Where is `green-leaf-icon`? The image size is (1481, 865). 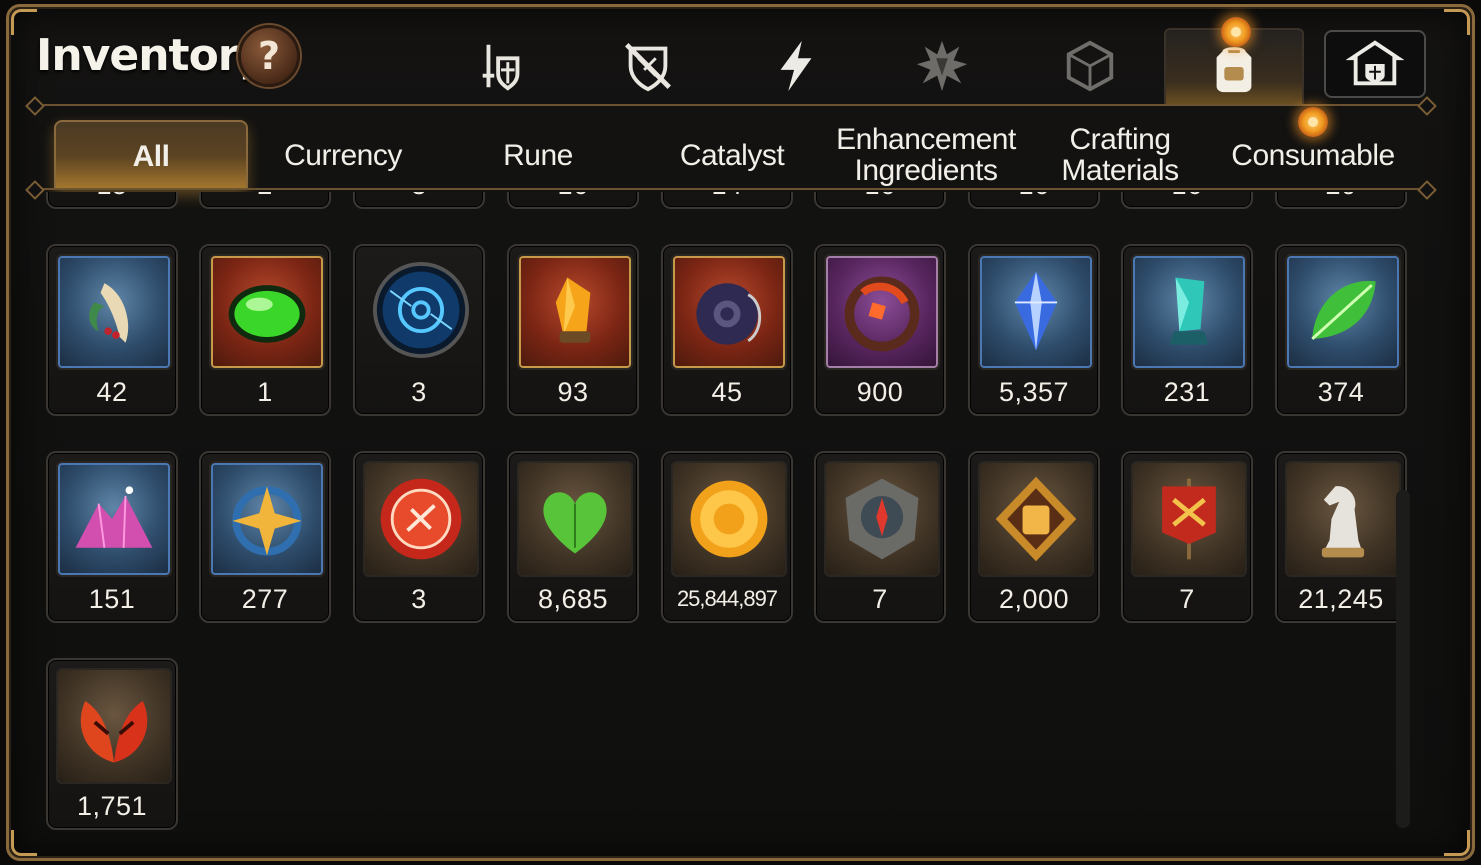
green-leaf-icon is located at coordinates (1343, 310).